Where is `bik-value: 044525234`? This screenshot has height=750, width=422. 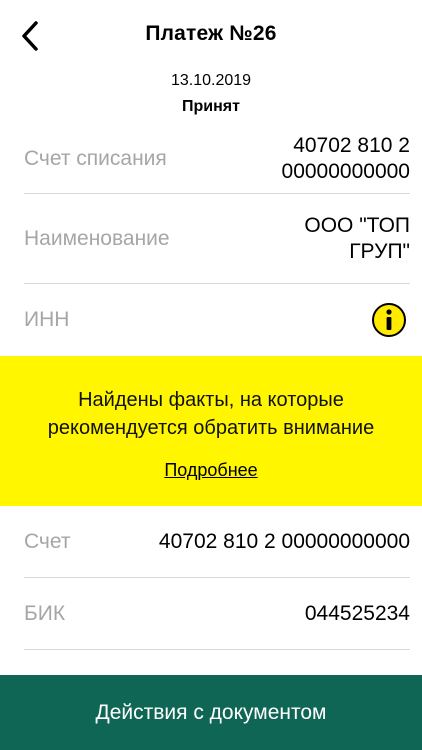 bik-value: 044525234 is located at coordinates (357, 613).